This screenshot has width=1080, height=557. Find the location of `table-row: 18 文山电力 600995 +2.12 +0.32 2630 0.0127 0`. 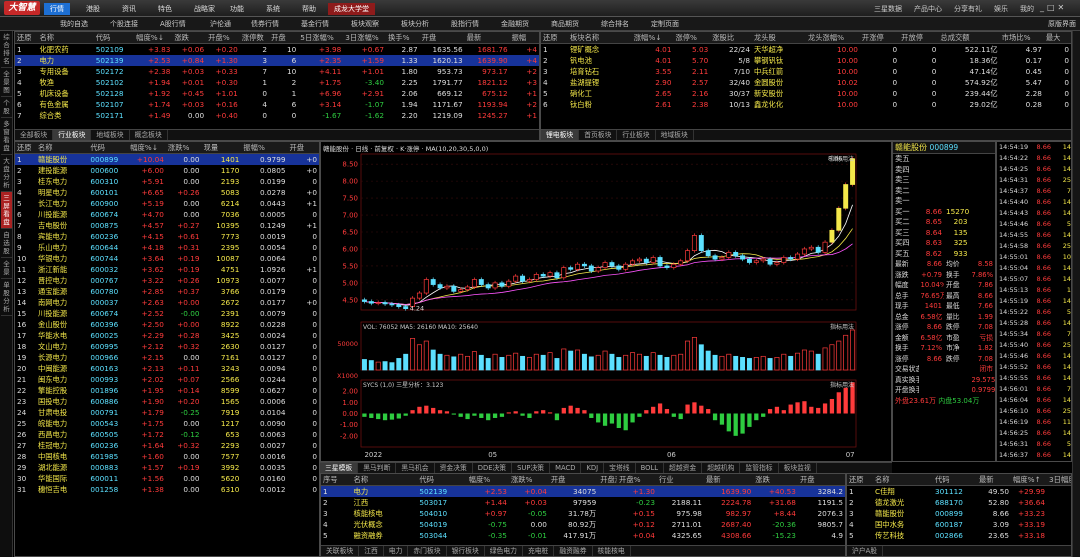

table-row: 18 文山电力 600995 +2.12 +0.32 2630 0.0127 0 is located at coordinates (167, 346).